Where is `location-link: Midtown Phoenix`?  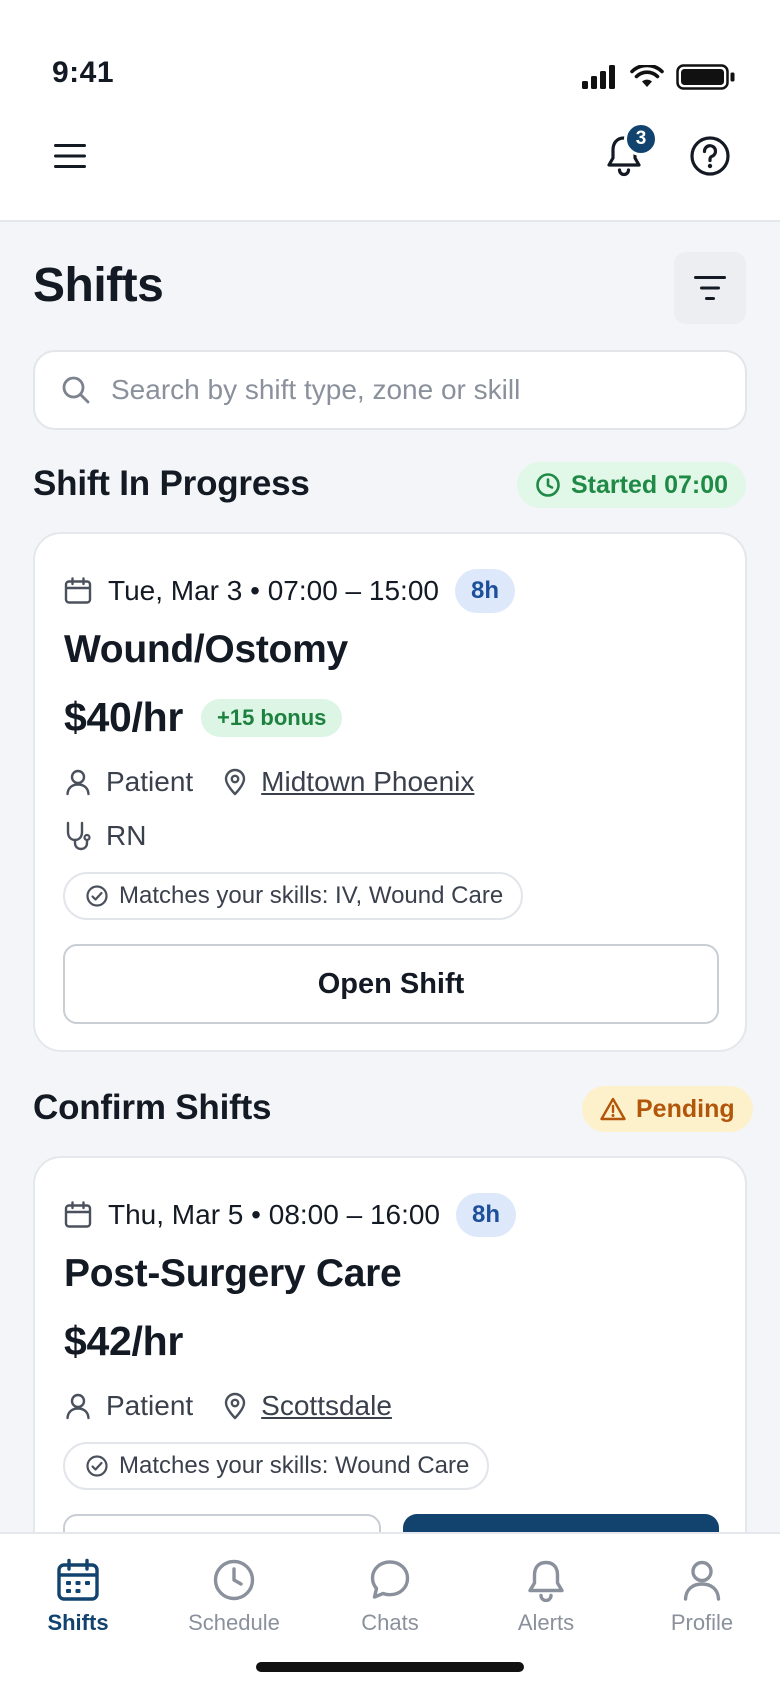 location-link: Midtown Phoenix is located at coordinates (367, 782).